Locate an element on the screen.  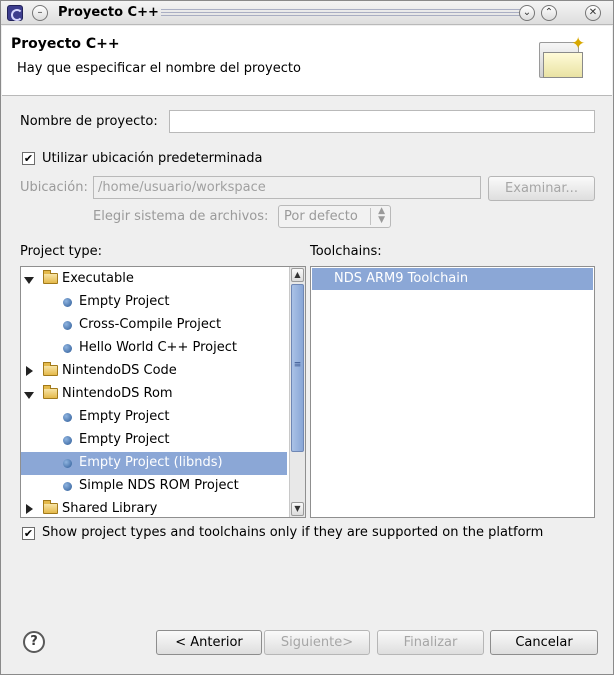
use-default-location-label: Utilizar ubicación predeterminada is located at coordinates (152, 158).